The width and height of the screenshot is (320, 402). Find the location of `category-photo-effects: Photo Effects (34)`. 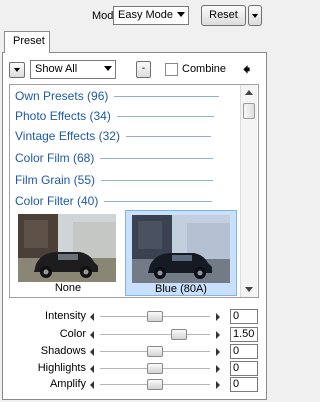

category-photo-effects: Photo Effects (34) is located at coordinates (114, 116).